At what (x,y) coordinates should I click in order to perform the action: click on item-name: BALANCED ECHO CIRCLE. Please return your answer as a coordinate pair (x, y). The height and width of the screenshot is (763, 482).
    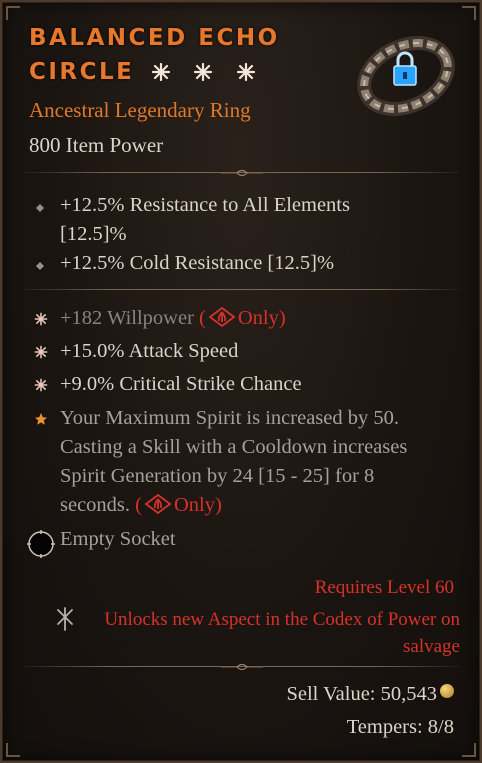
    Looking at the image, I should click on (189, 55).